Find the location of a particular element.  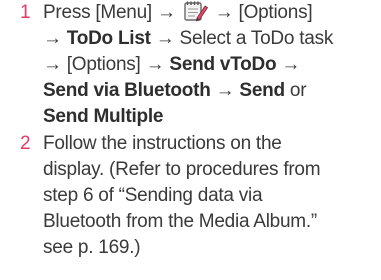

send-via-bluetooth-label: Send via Bluetooth is located at coordinates (127, 90).